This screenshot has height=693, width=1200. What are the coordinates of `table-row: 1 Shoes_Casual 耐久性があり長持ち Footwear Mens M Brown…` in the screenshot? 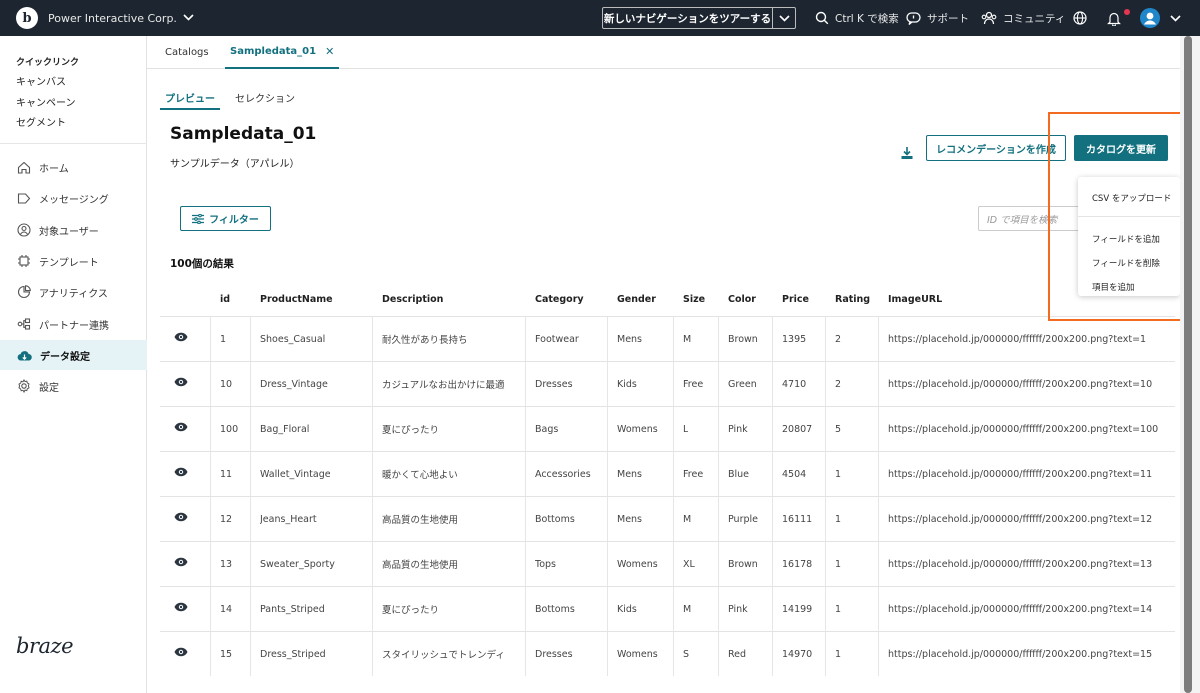 It's located at (667, 338).